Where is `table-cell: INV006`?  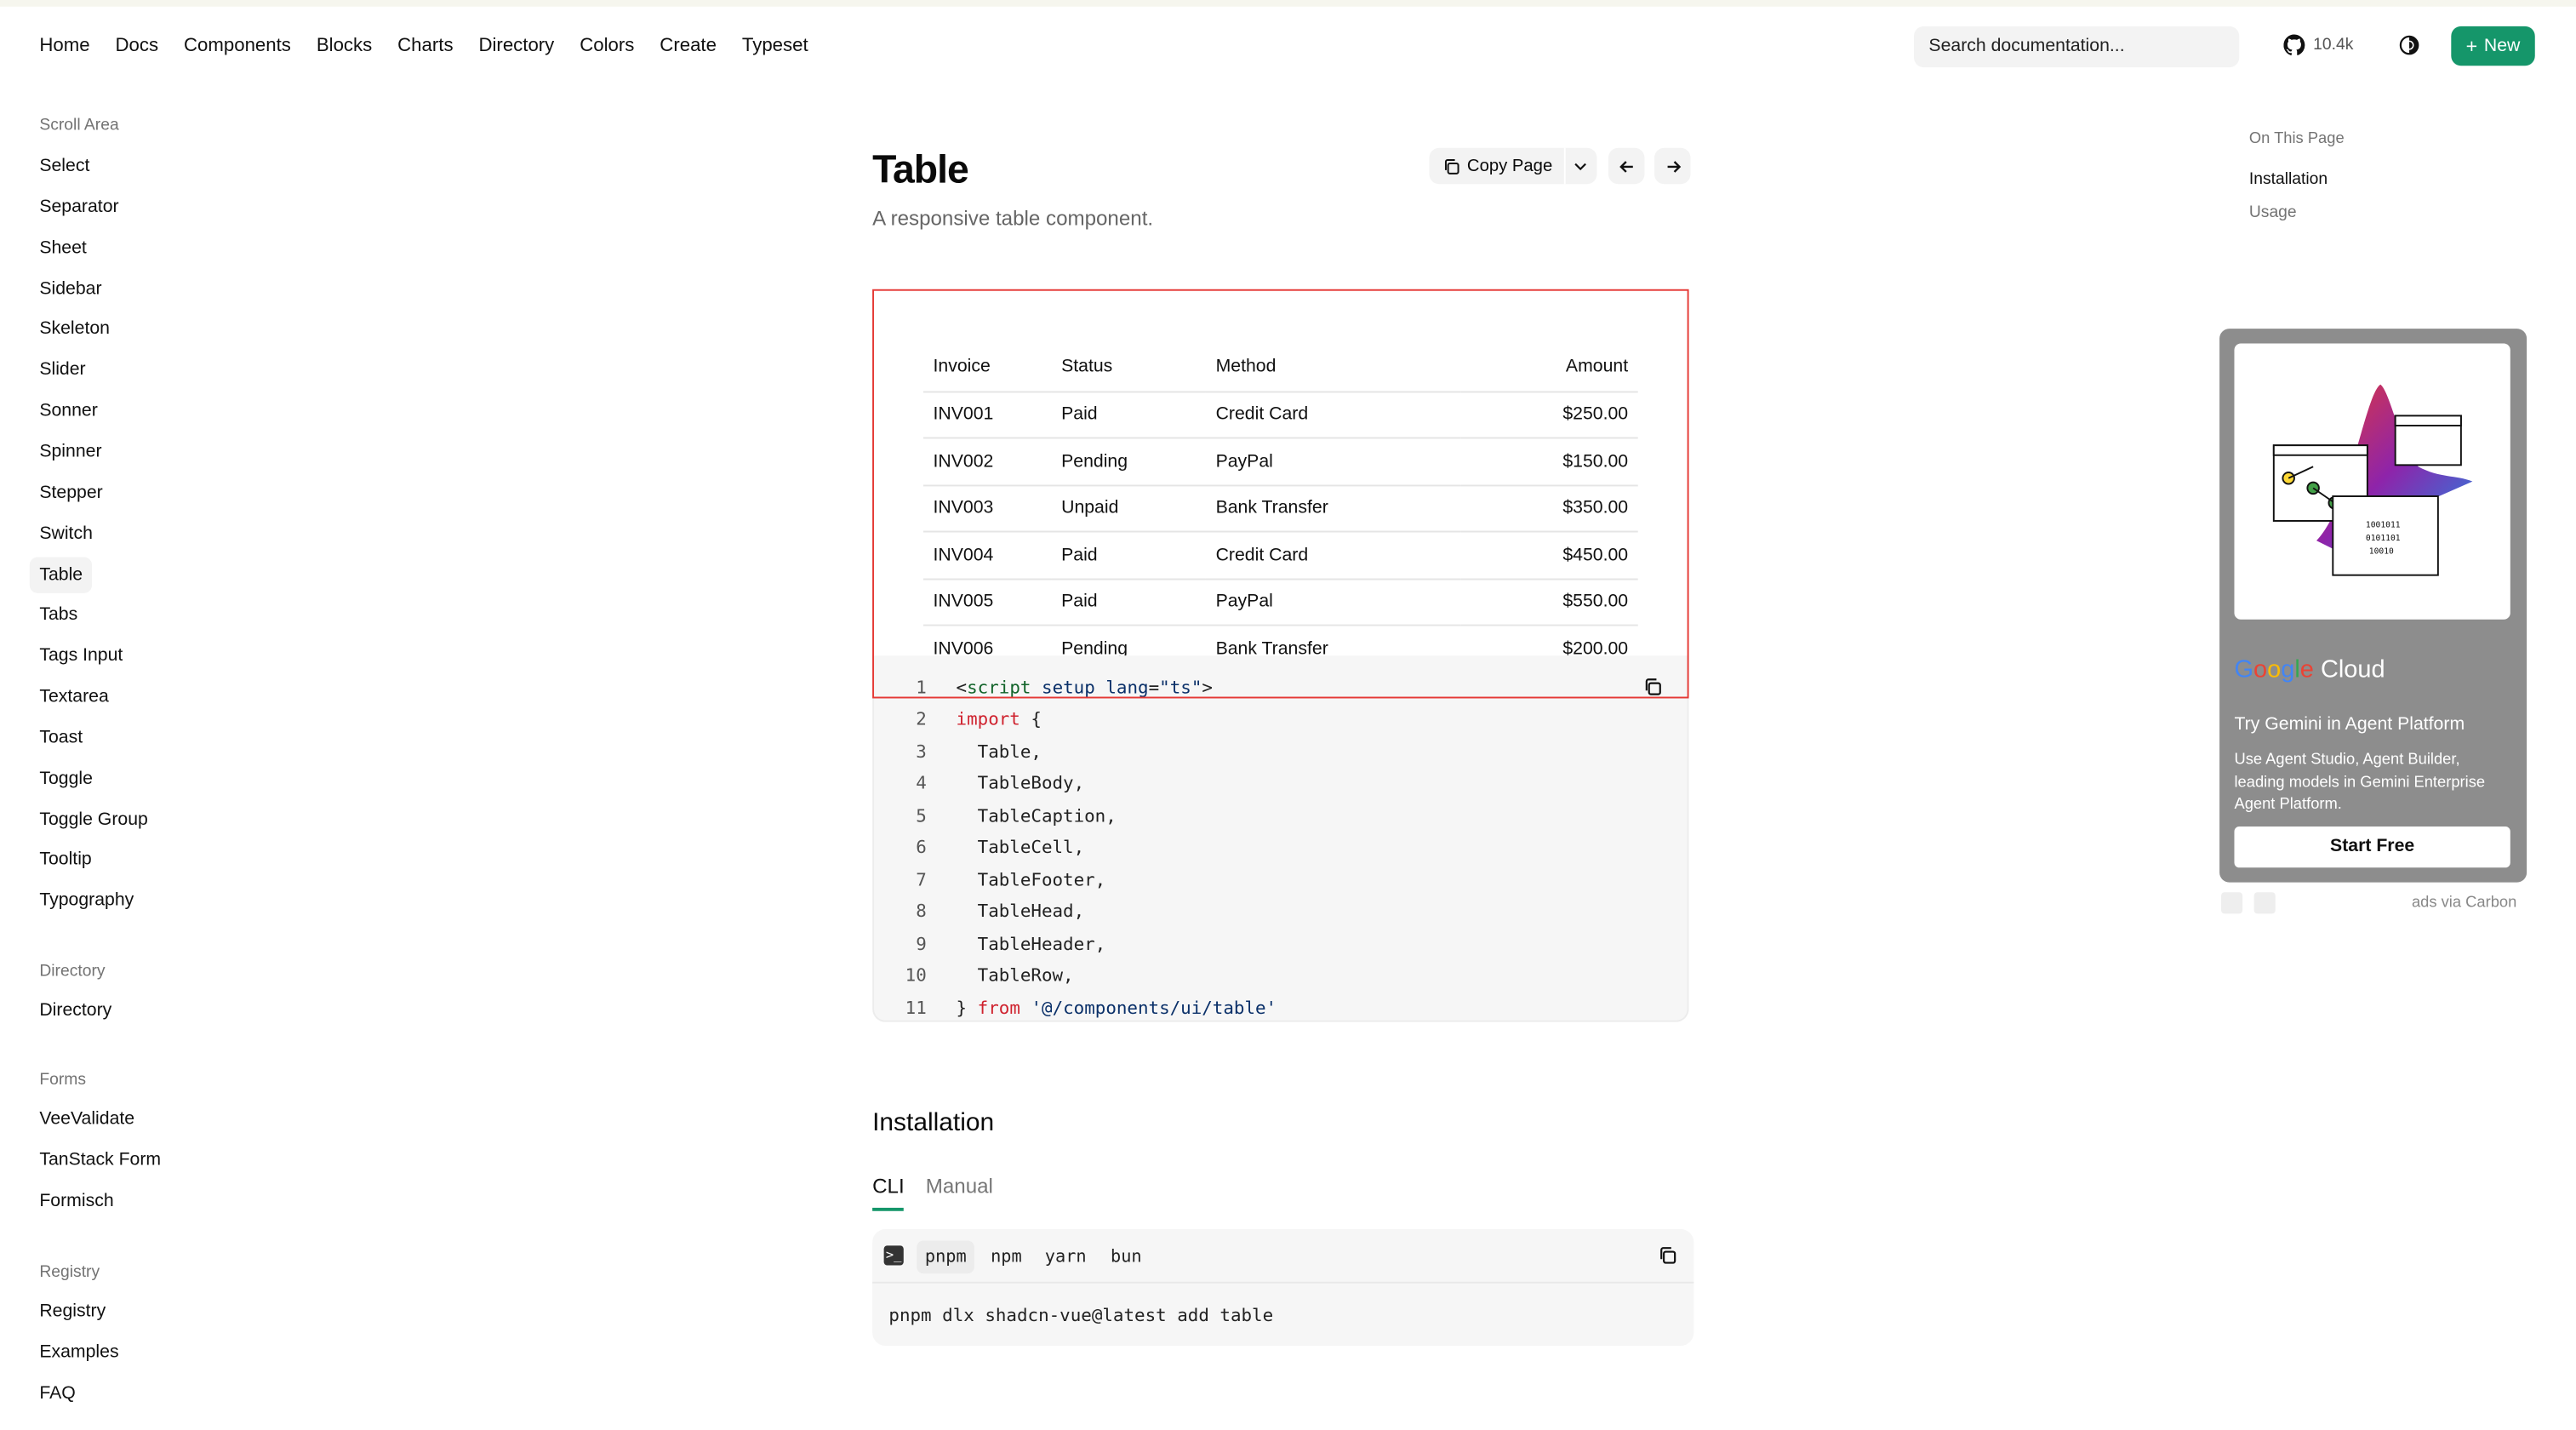 table-cell: INV006 is located at coordinates (987, 640).